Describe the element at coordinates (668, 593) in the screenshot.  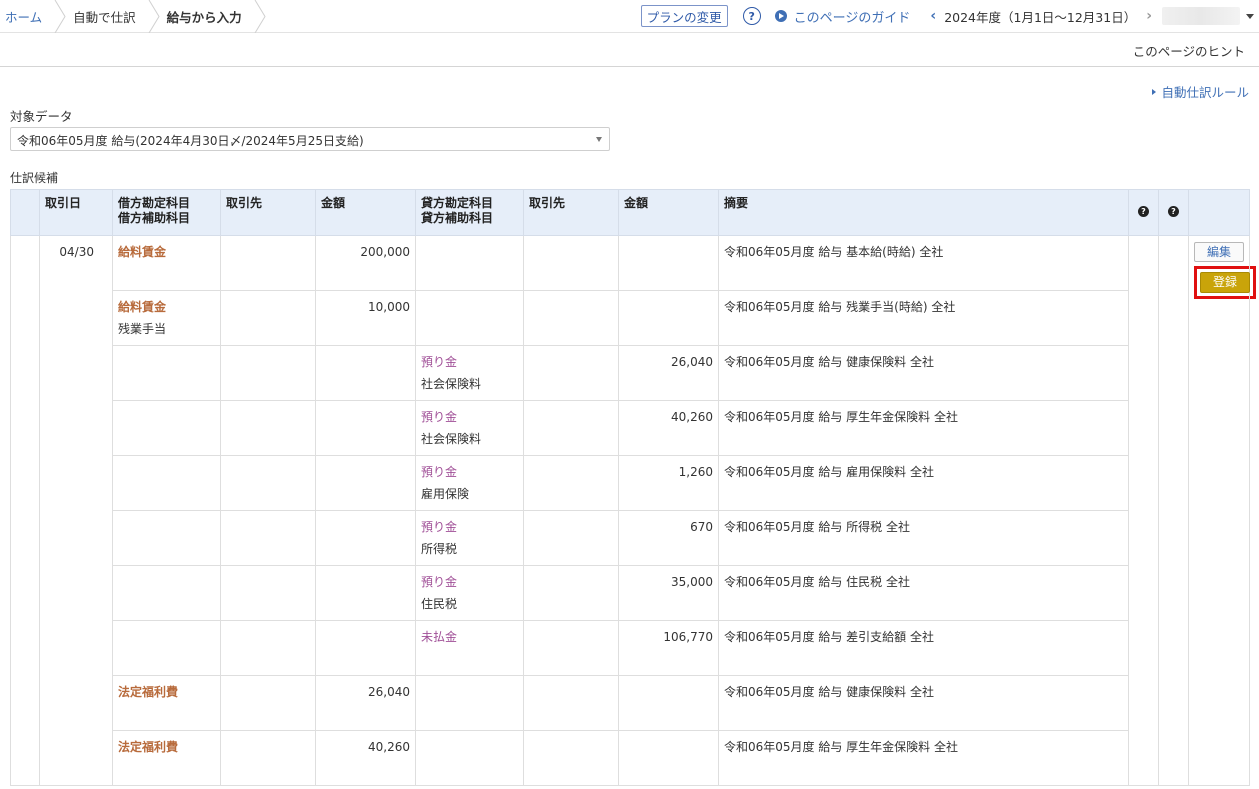
I see `credit-amount: 35,000` at that location.